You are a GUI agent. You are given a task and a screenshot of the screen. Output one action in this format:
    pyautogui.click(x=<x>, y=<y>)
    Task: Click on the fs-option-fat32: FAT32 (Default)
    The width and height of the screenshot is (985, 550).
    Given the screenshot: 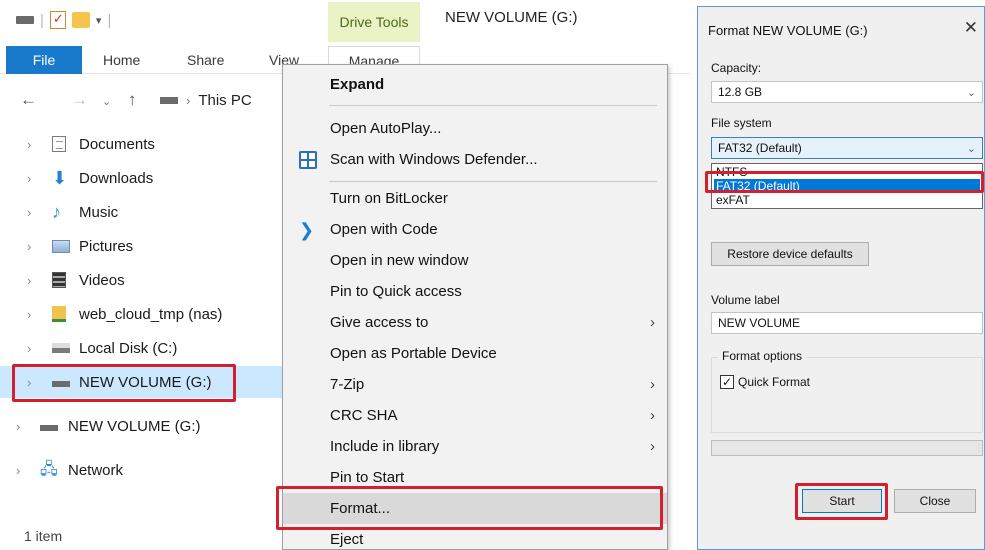 What is the action you would take?
    pyautogui.click(x=847, y=186)
    